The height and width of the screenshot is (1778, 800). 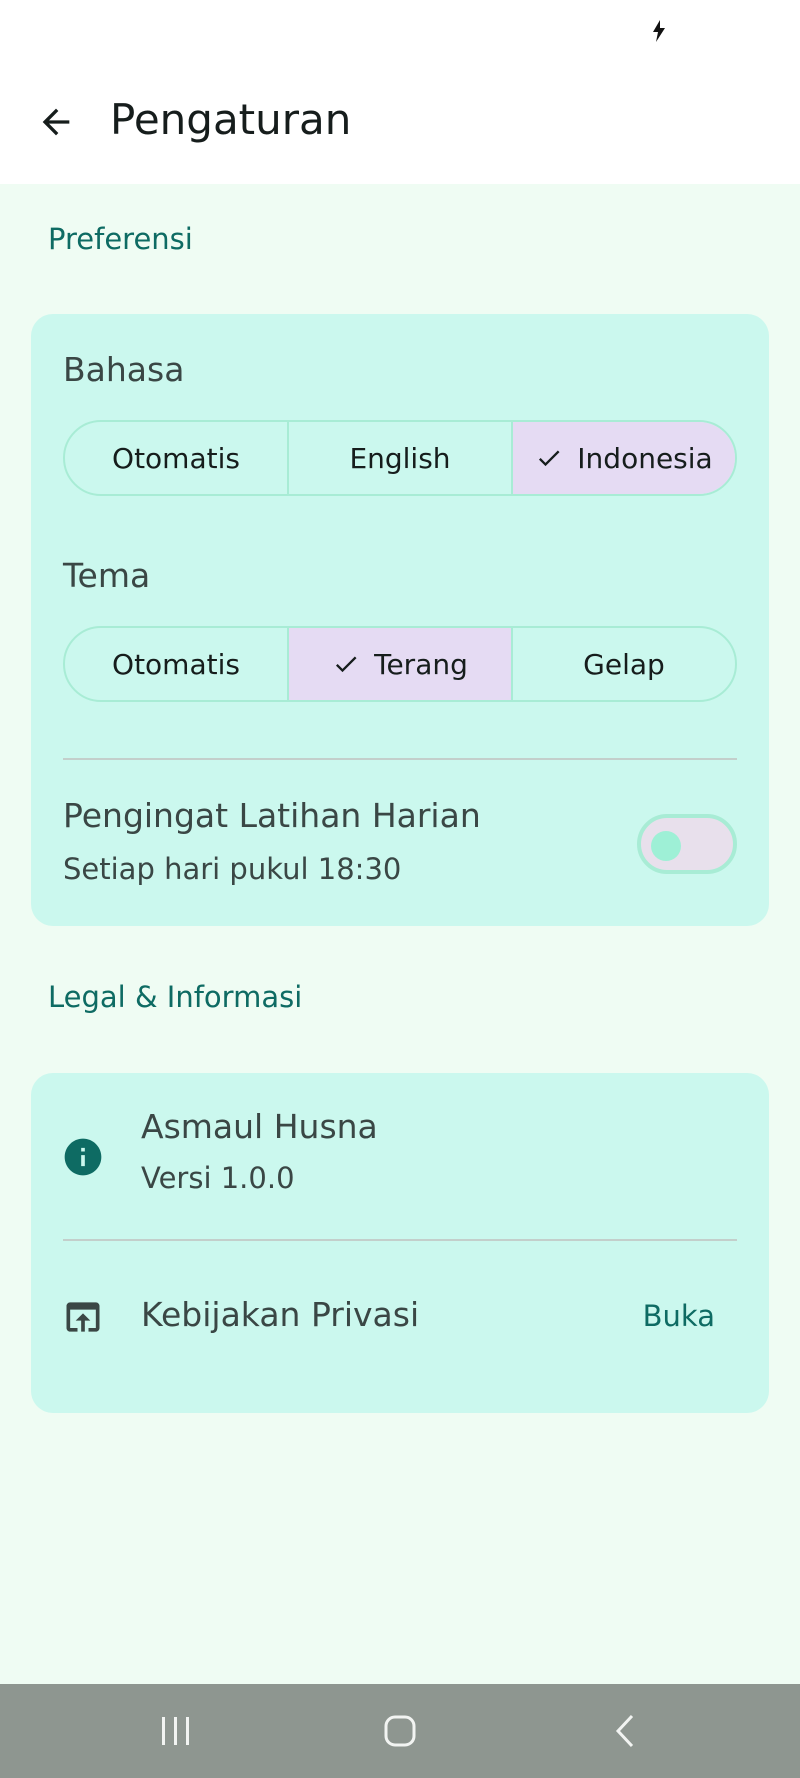 I want to click on reminder-subtitle: Setiap hari pukul 18:30, so click(x=232, y=869).